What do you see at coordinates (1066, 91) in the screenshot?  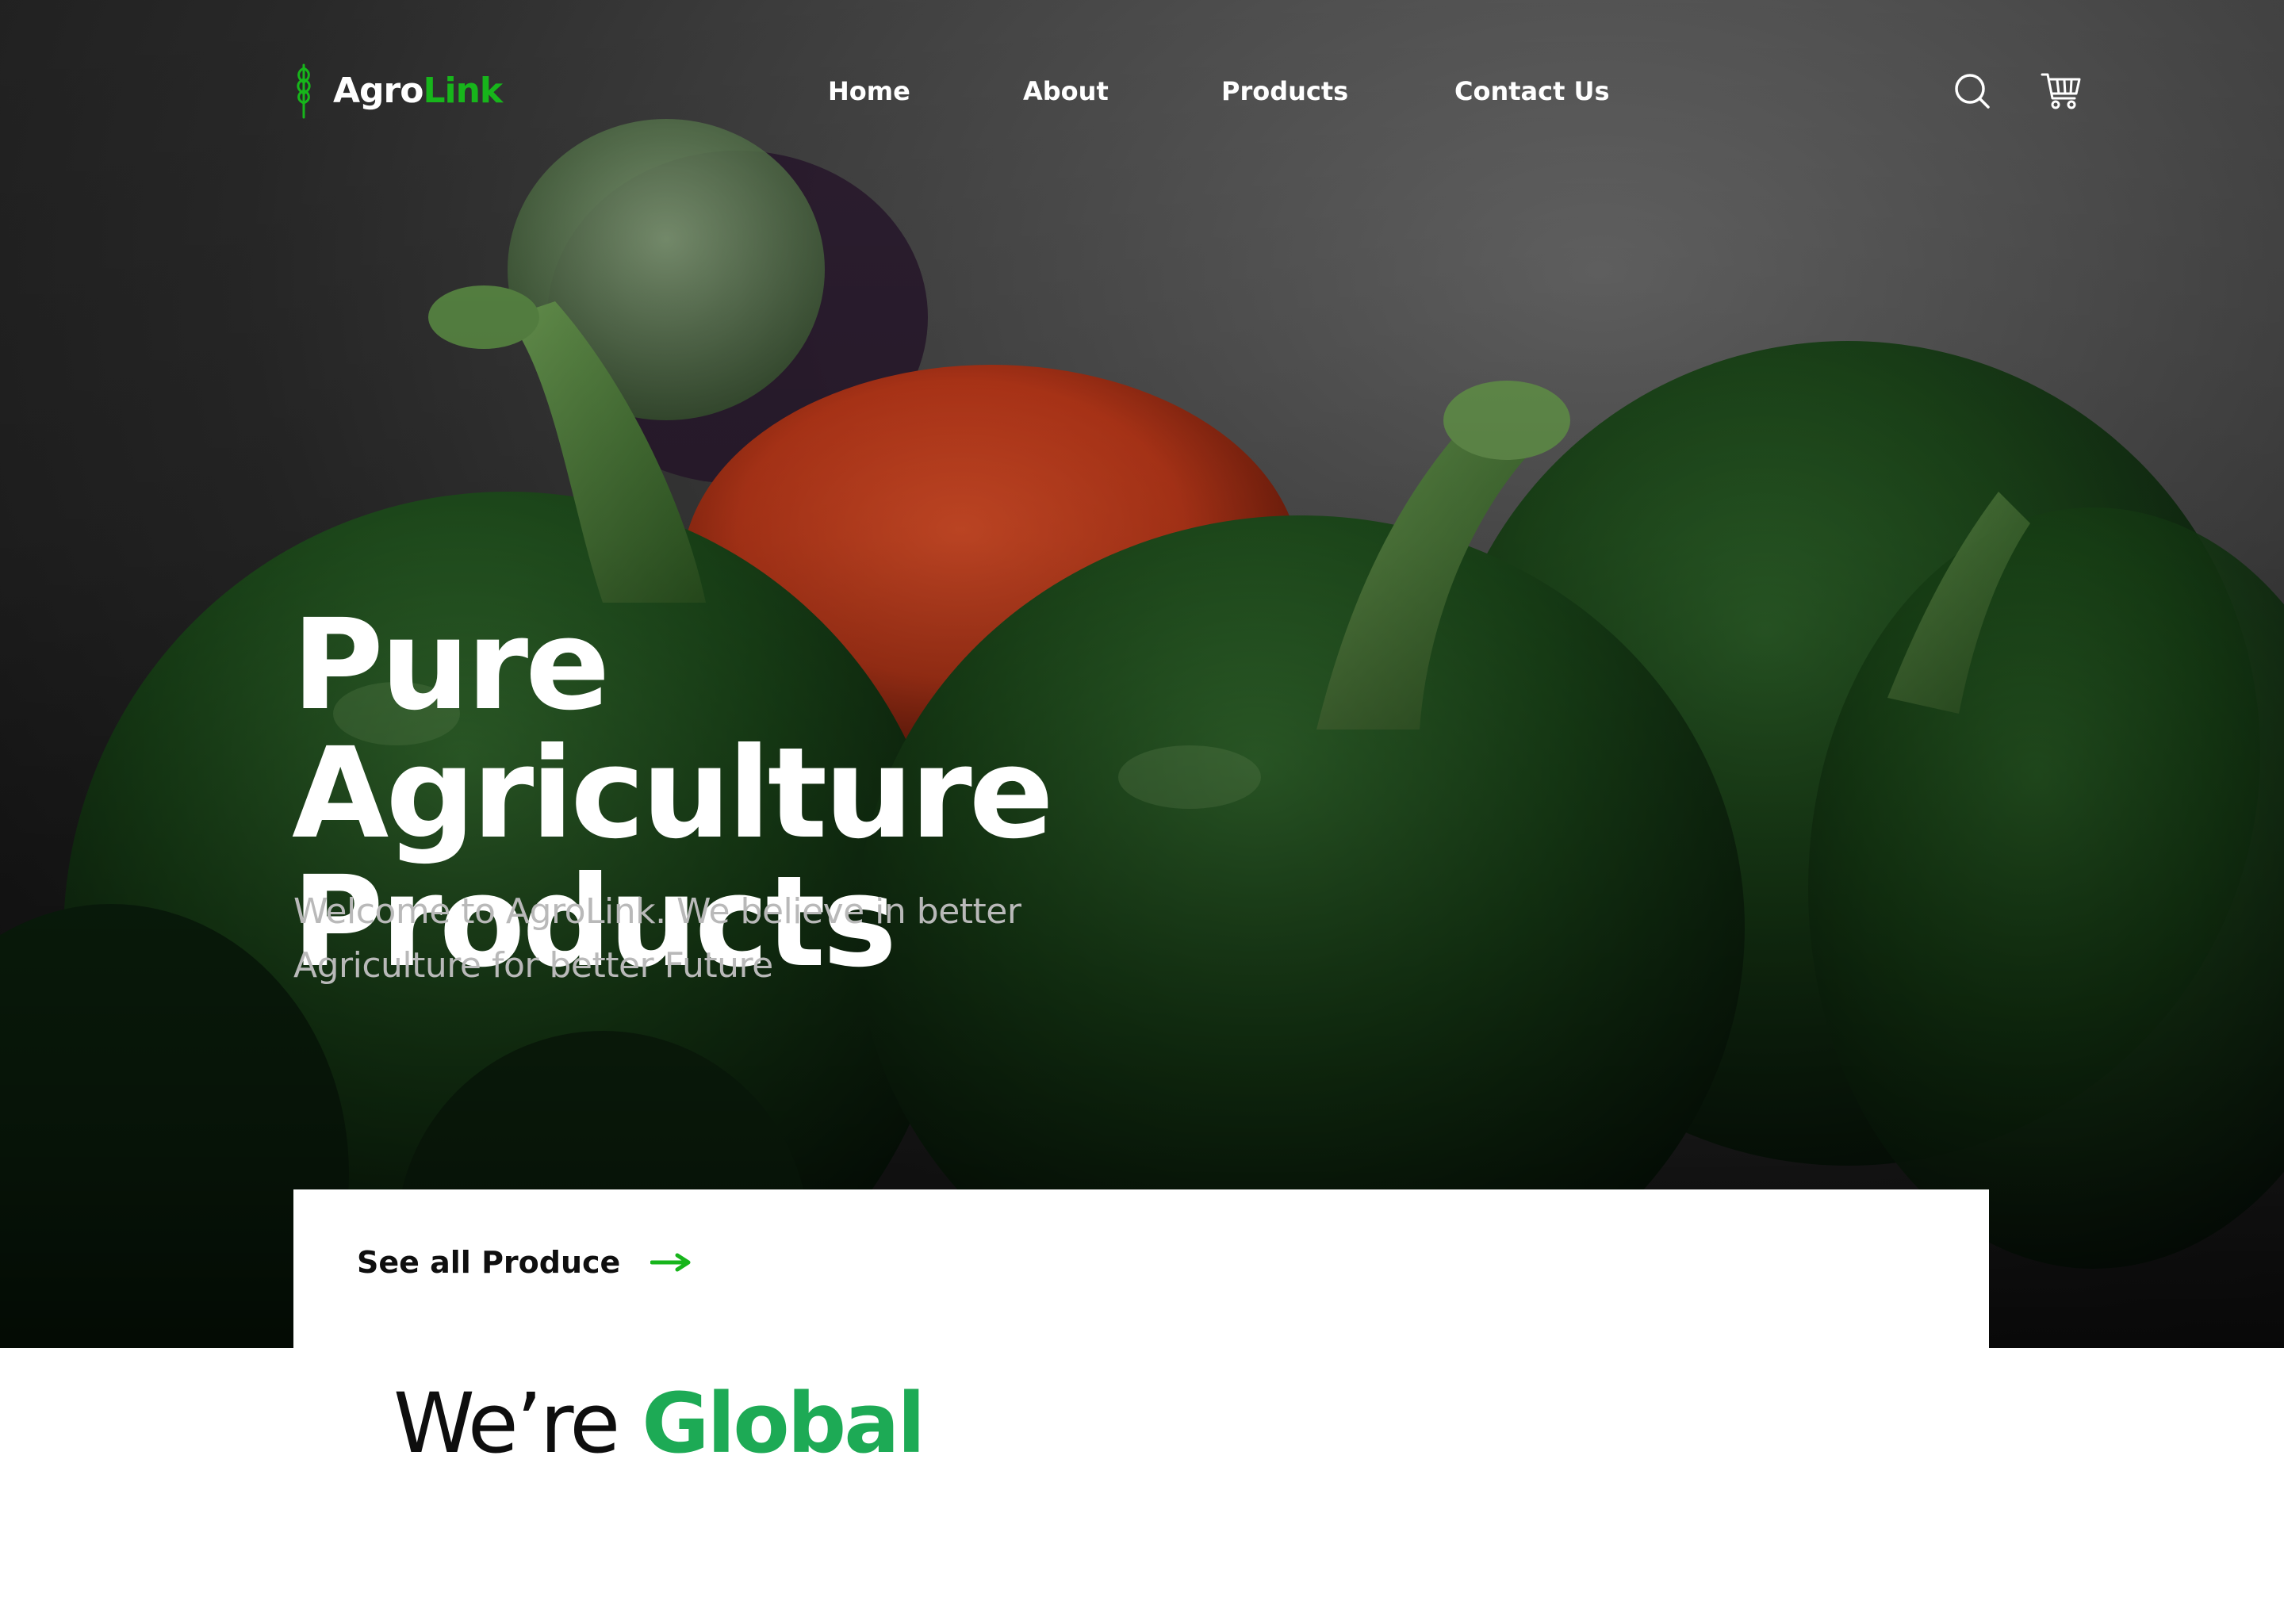 I see `nav-item-about: About` at bounding box center [1066, 91].